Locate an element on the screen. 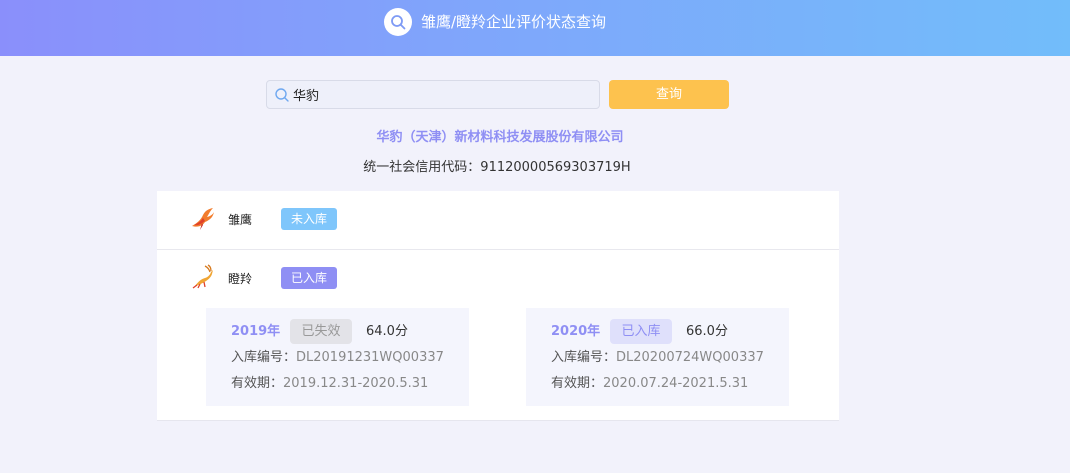 This screenshot has height=473, width=1070. row-label: 雏鹰 is located at coordinates (240, 220).